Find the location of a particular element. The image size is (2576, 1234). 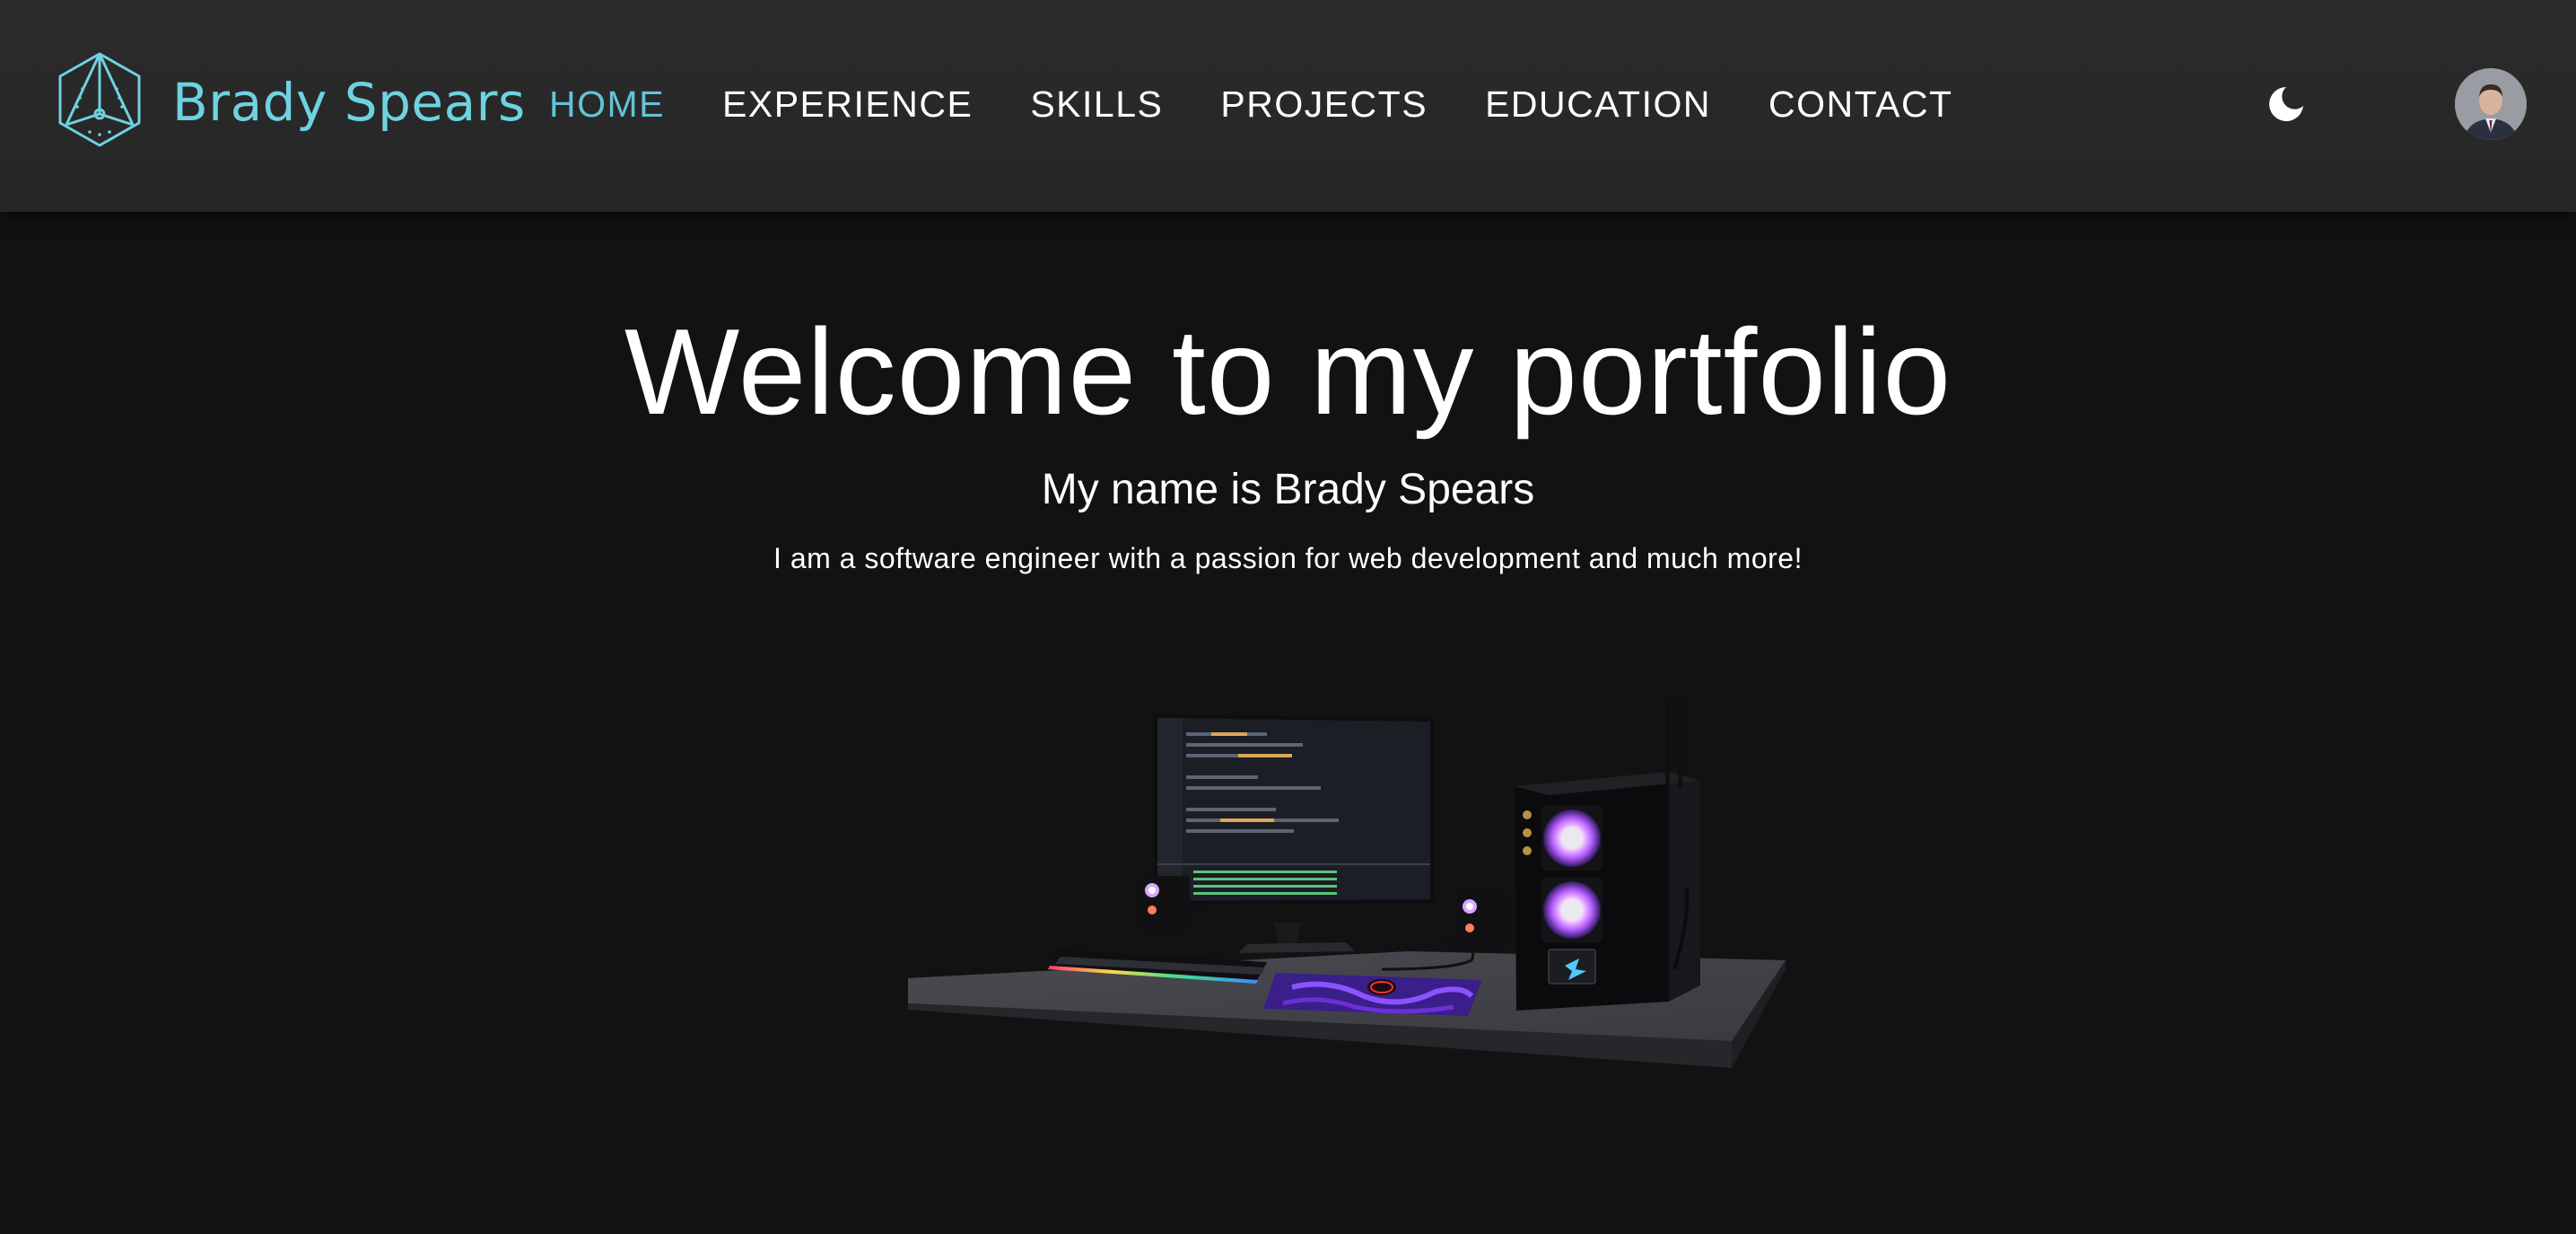

brand-name: Brady Spears is located at coordinates (349, 103).